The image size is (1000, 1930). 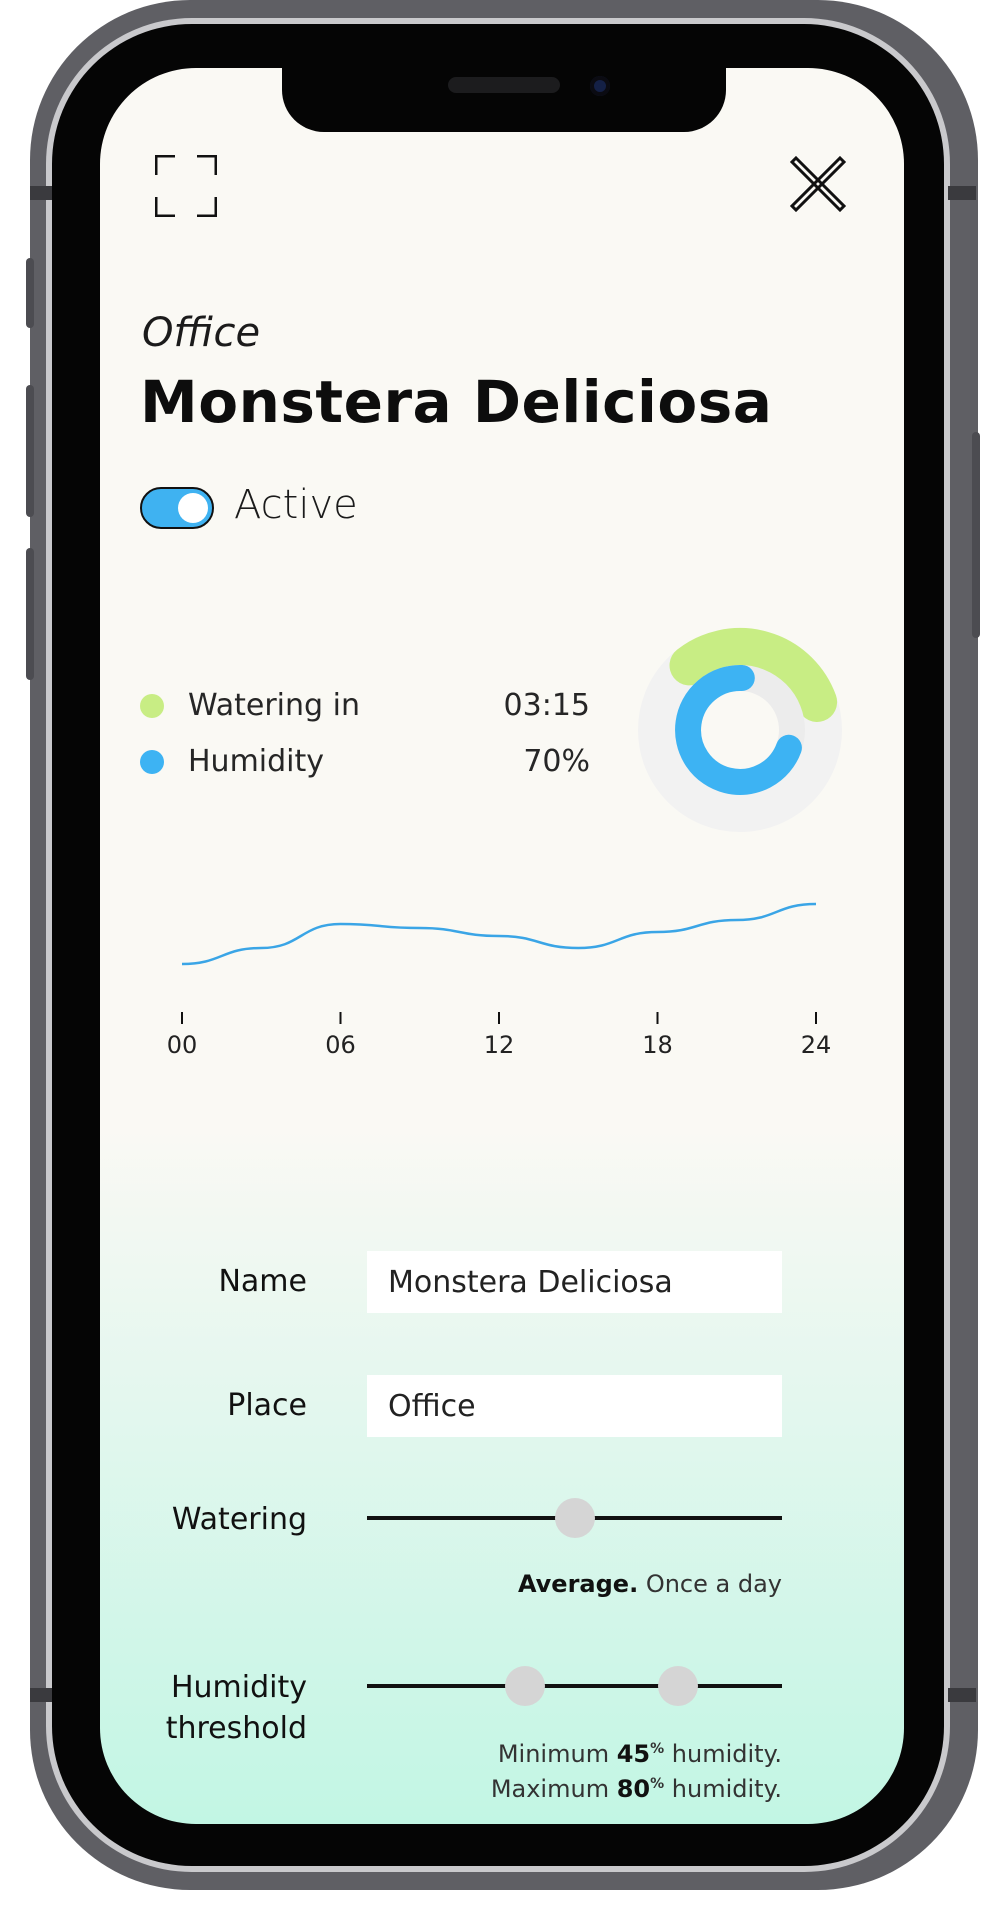 I want to click on name-label: Name, so click(x=262, y=1281).